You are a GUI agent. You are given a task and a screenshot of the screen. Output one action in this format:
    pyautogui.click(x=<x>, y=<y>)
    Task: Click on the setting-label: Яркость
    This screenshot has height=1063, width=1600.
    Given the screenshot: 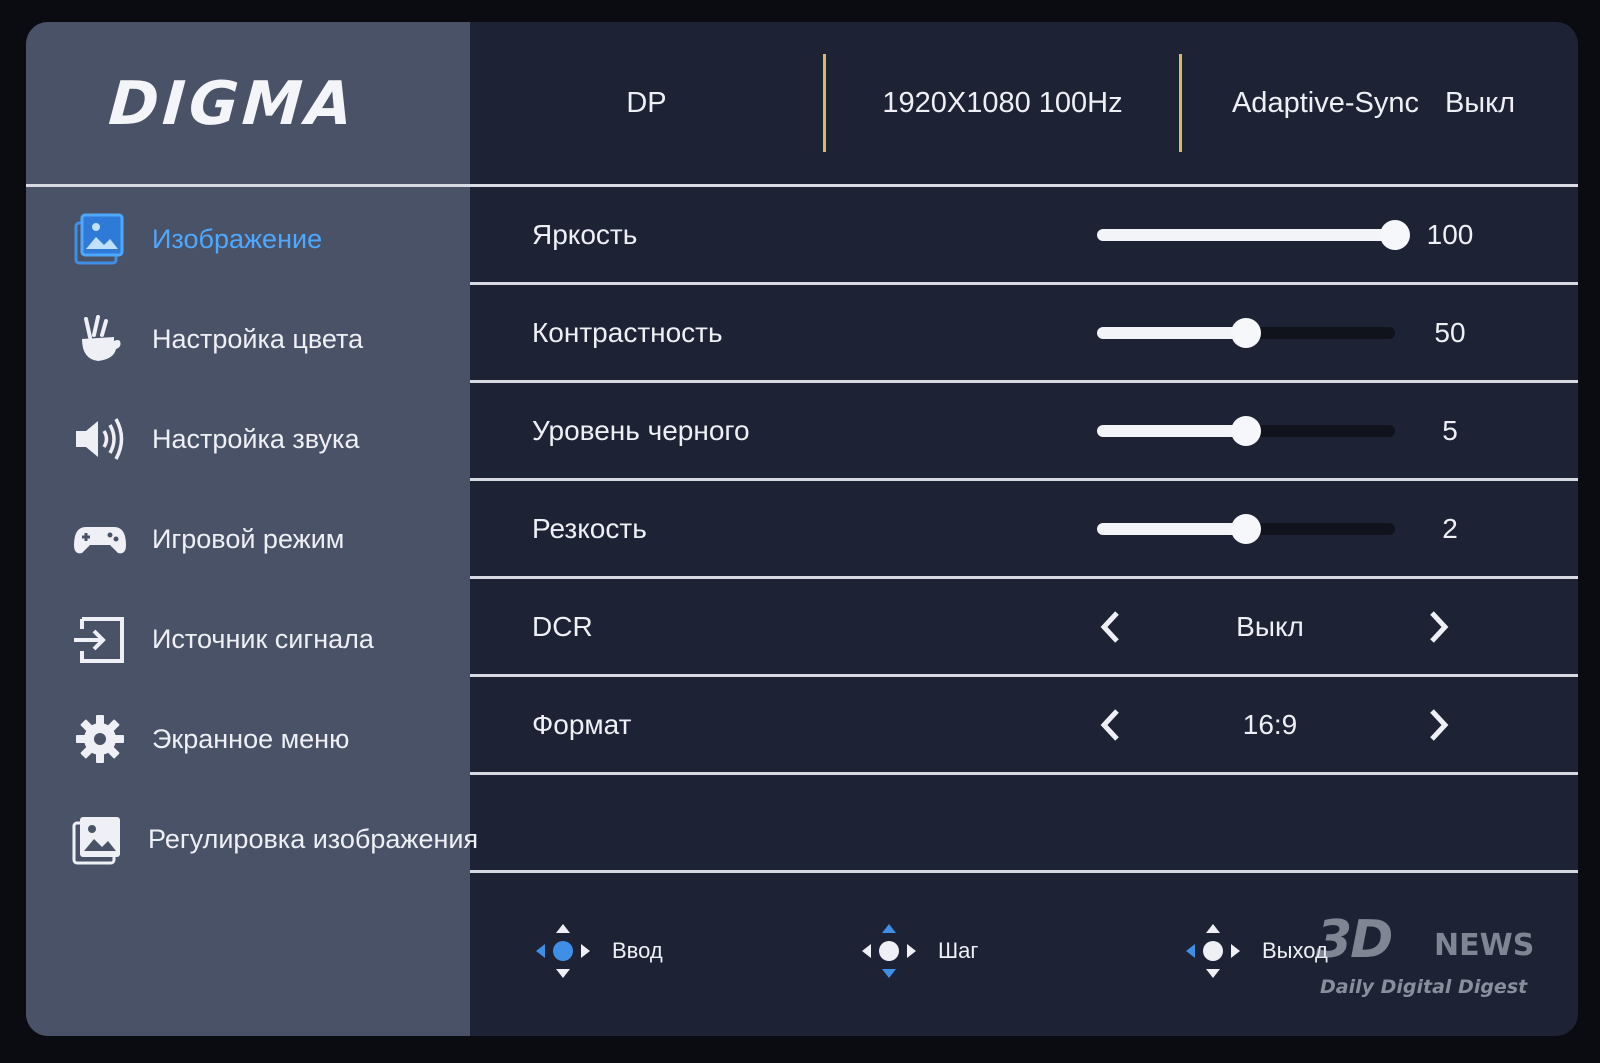 What is the action you would take?
    pyautogui.click(x=585, y=234)
    